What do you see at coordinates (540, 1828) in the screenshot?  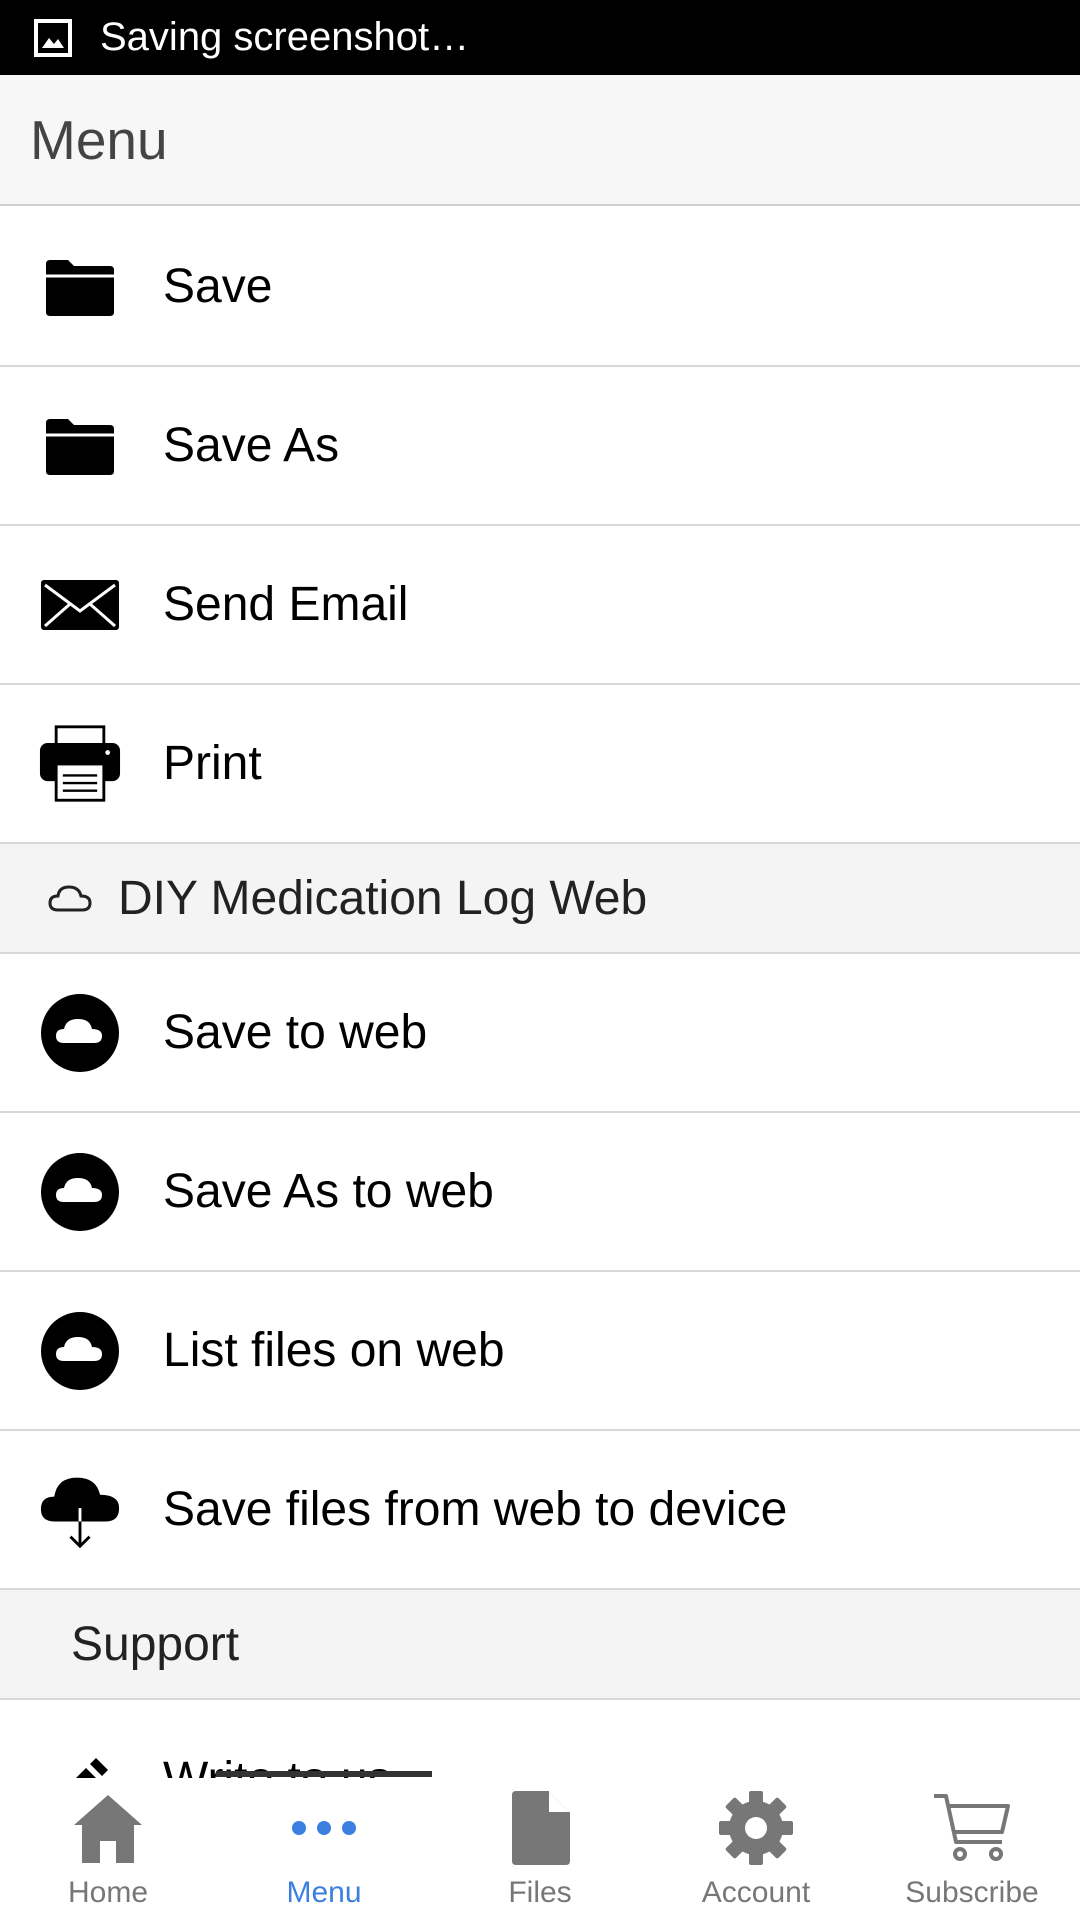 I see `file-icon` at bounding box center [540, 1828].